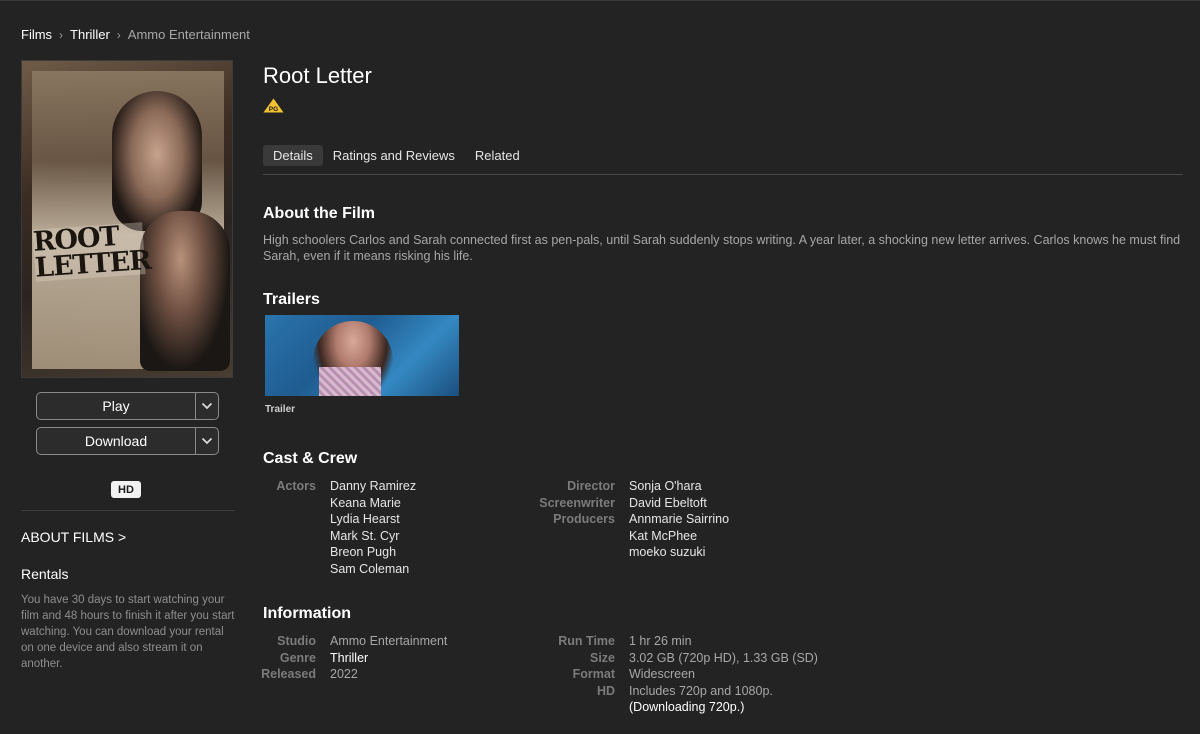  I want to click on tab-related: Related, so click(497, 155).